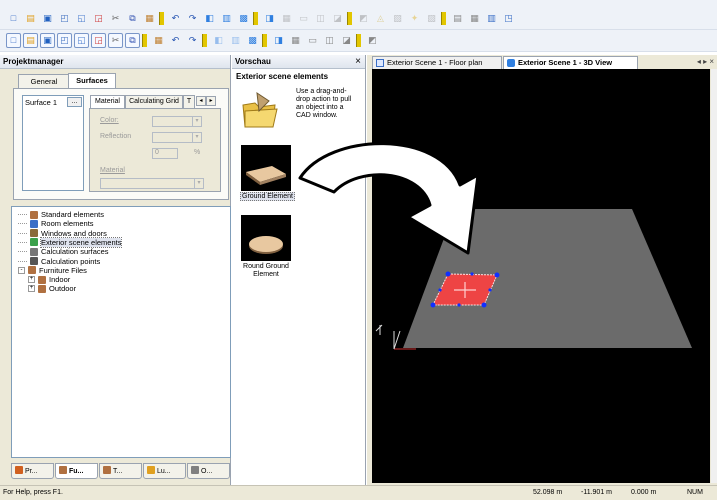 The image size is (717, 500). I want to click on camera-button: ▥, so click(235, 40).